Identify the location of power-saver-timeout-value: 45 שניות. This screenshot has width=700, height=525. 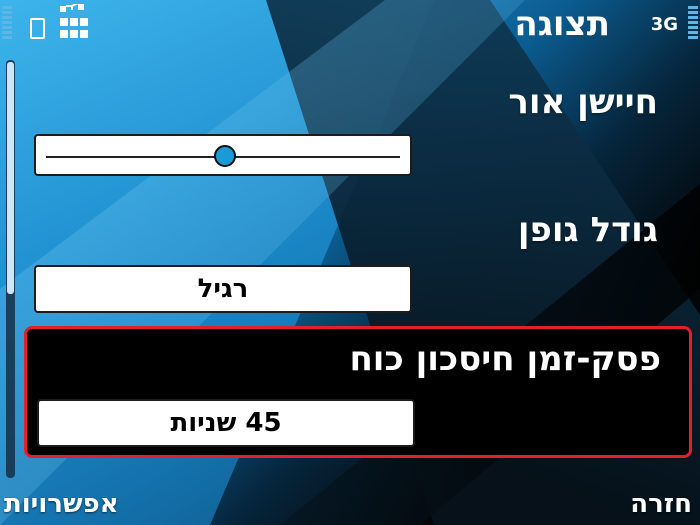
(226, 423).